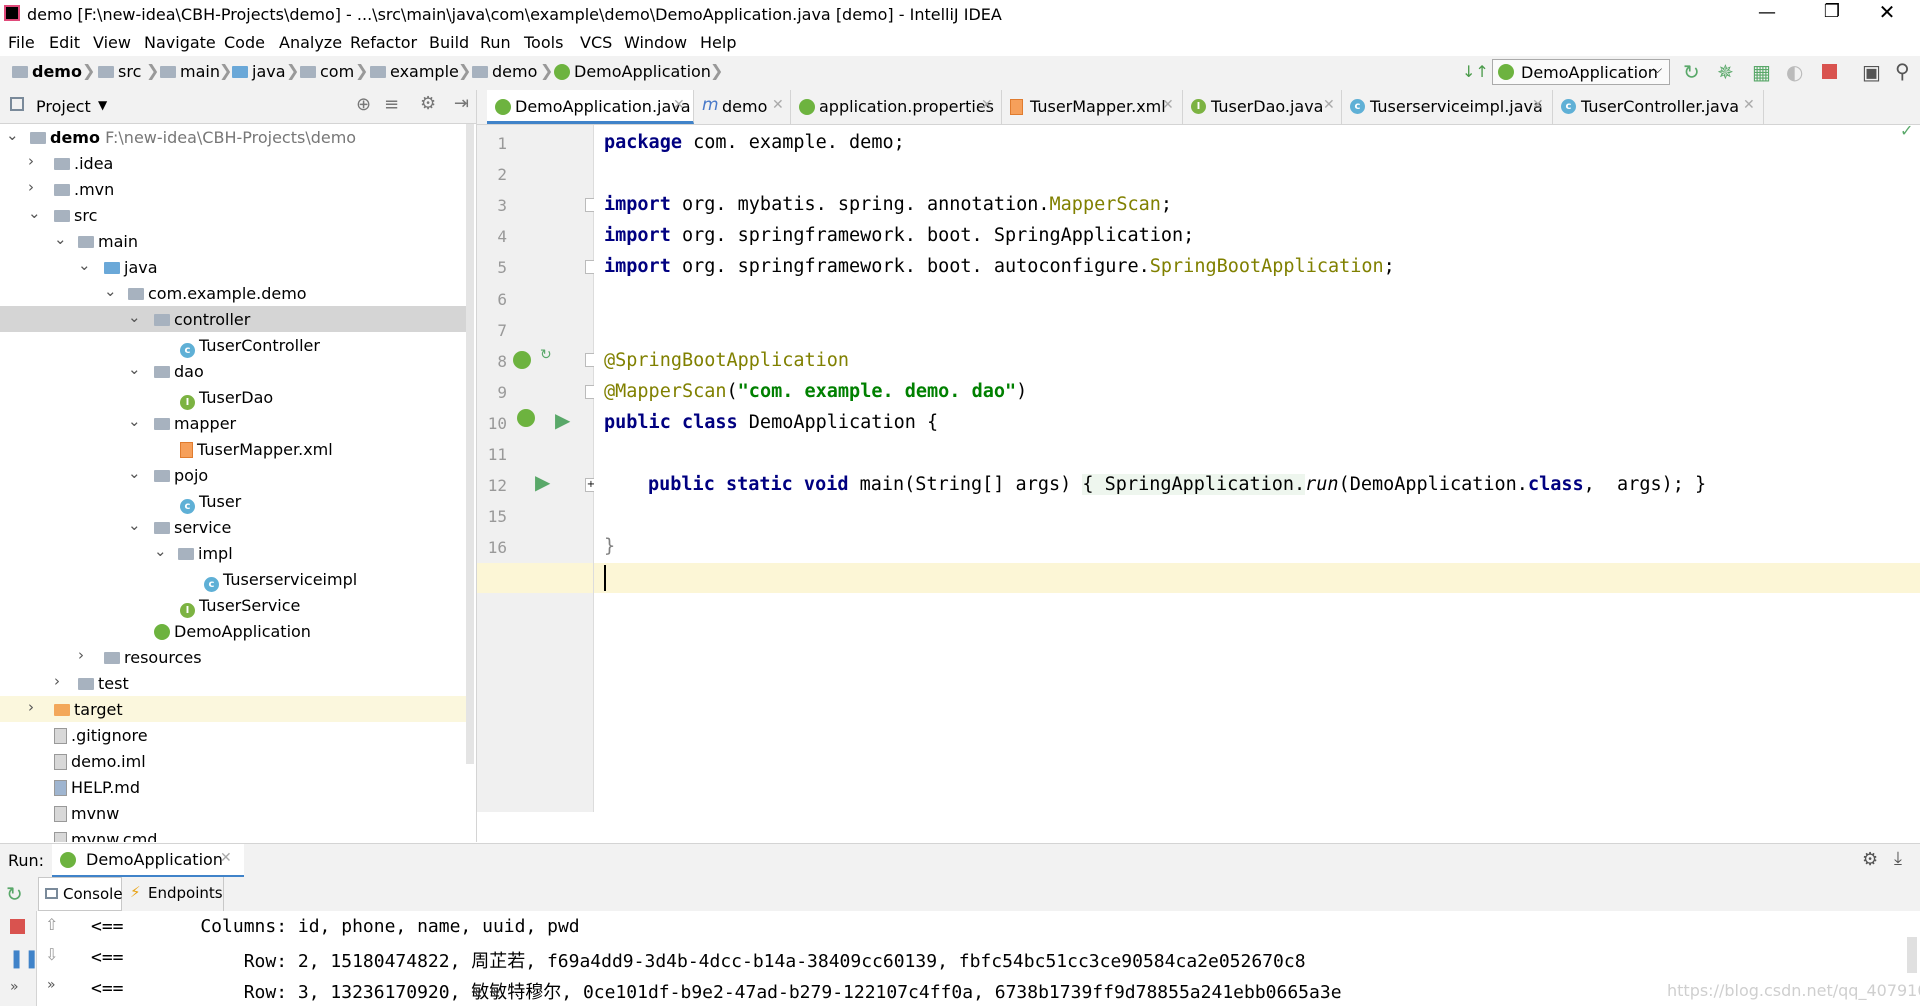 Image resolution: width=1920 pixels, height=1006 pixels. I want to click on menu-navigate: Navigate, so click(180, 42).